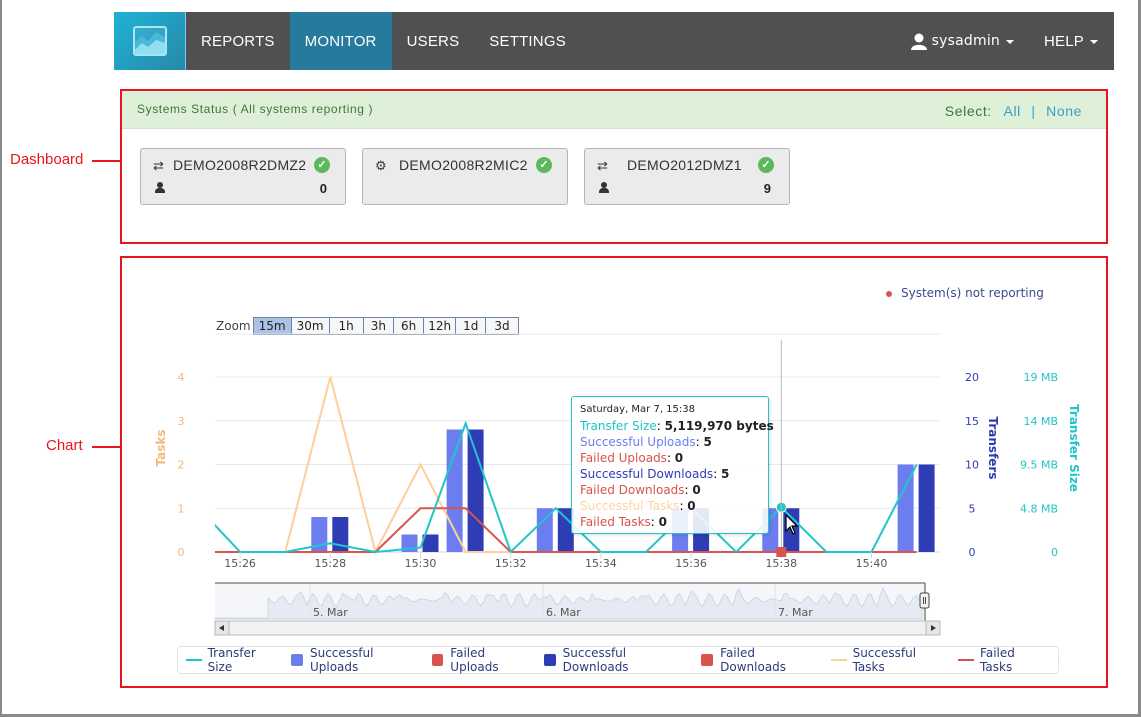 This screenshot has height=717, width=1141. What do you see at coordinates (638, 442) in the screenshot?
I see `tooltip-label: Successful Uploads` at bounding box center [638, 442].